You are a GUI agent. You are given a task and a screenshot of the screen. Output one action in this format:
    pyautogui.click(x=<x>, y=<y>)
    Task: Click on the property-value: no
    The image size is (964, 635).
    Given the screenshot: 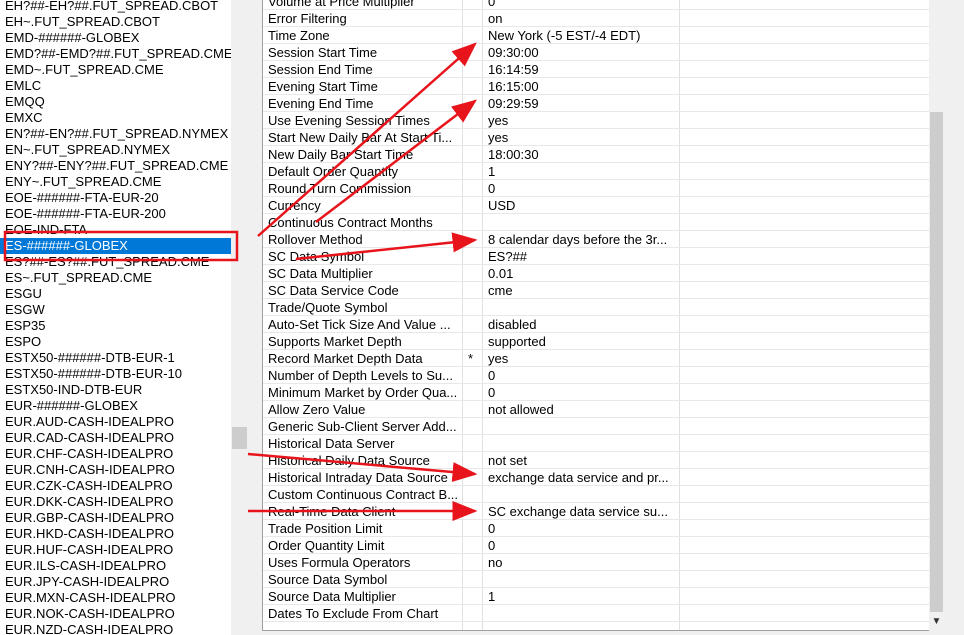 What is the action you would take?
    pyautogui.click(x=583, y=562)
    